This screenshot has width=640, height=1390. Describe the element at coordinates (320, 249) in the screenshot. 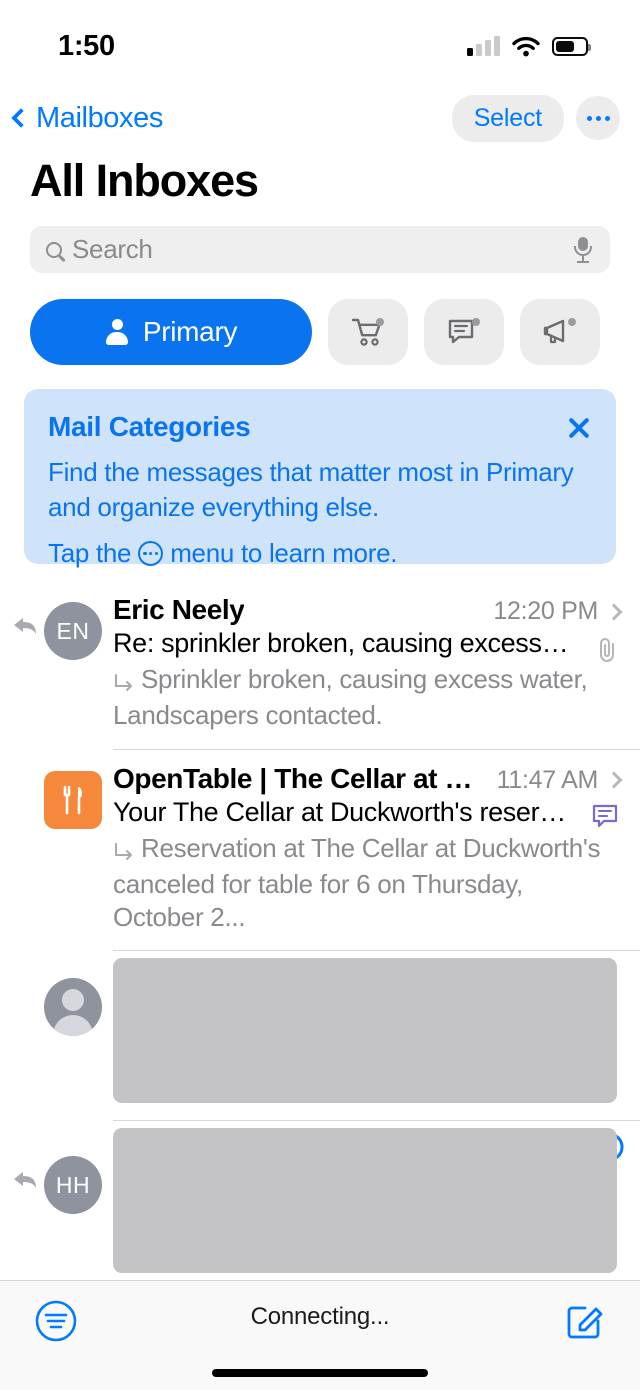

I see `search-input: Search` at that location.